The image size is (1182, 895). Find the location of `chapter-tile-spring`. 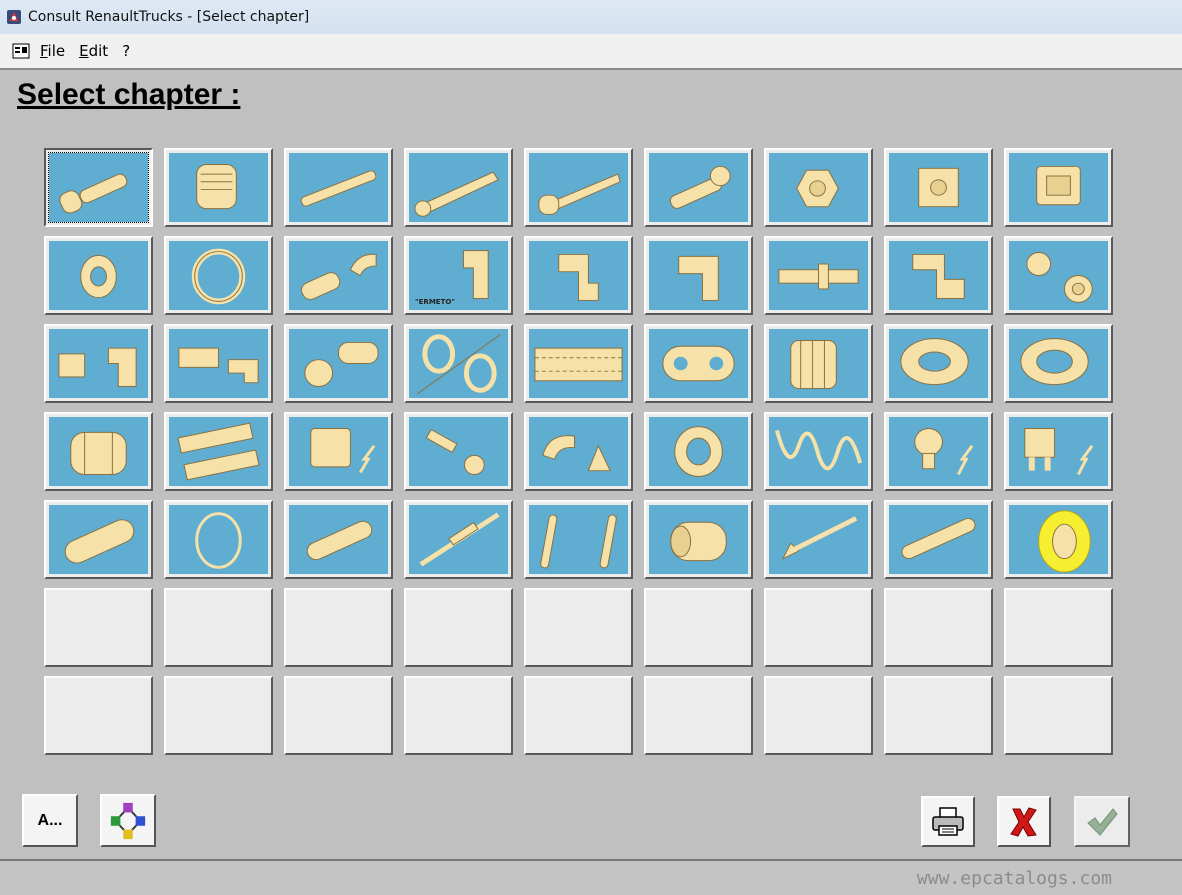

chapter-tile-spring is located at coordinates (818, 451).